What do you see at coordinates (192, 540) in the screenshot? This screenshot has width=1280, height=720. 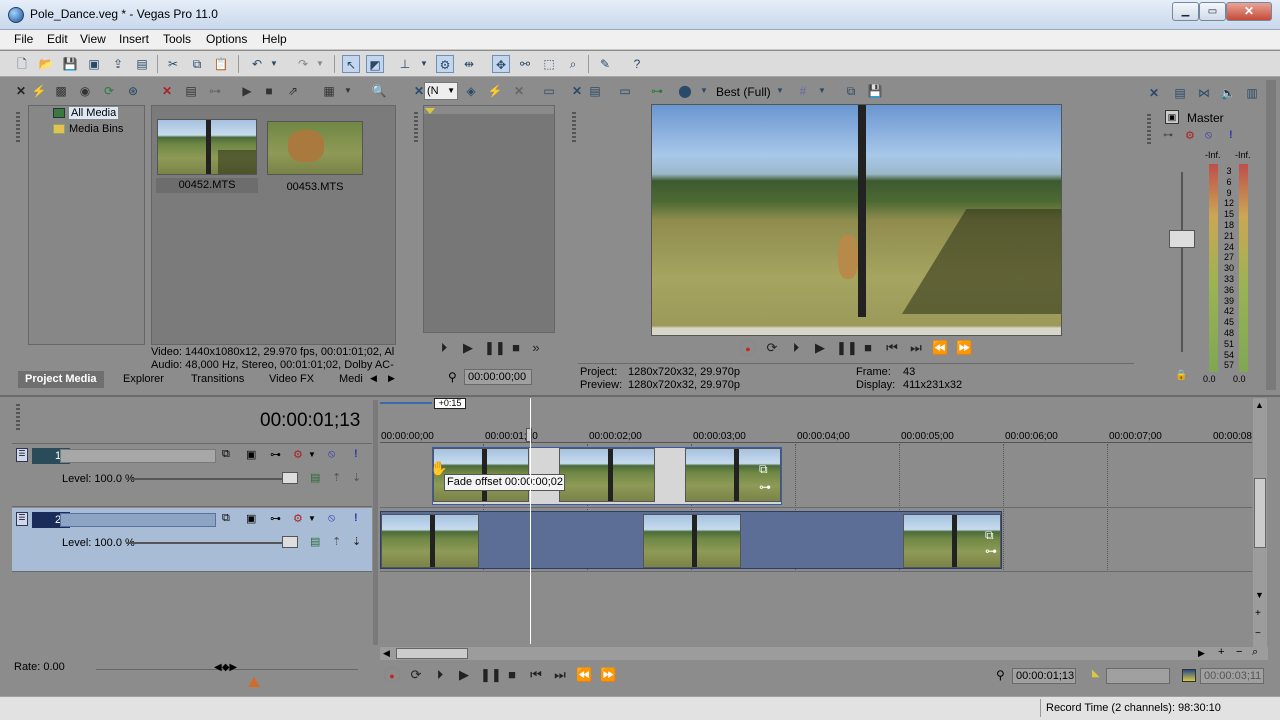 I see `track-header-2: ☰ 2 ⧉ ▣ ⊶ ⚙ ▼ ⦸ ! Level: 100.0 % ▤ ⇡ ⇣` at bounding box center [192, 540].